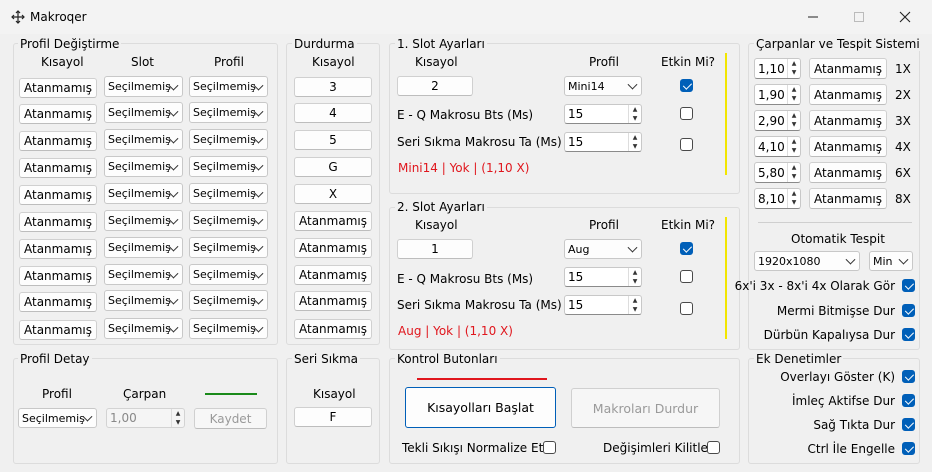  I want to click on slot1-seri-stepper: 15 ▲ ▼, so click(603, 142).